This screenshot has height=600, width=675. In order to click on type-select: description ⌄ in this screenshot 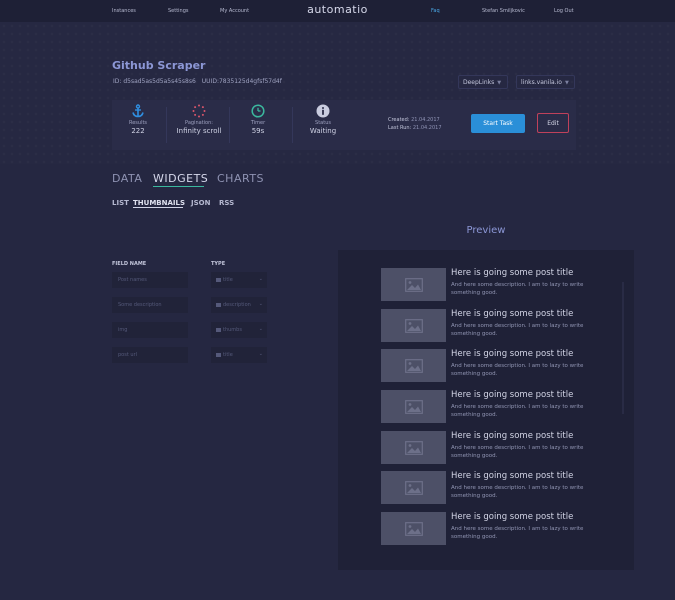, I will do `click(239, 305)`.